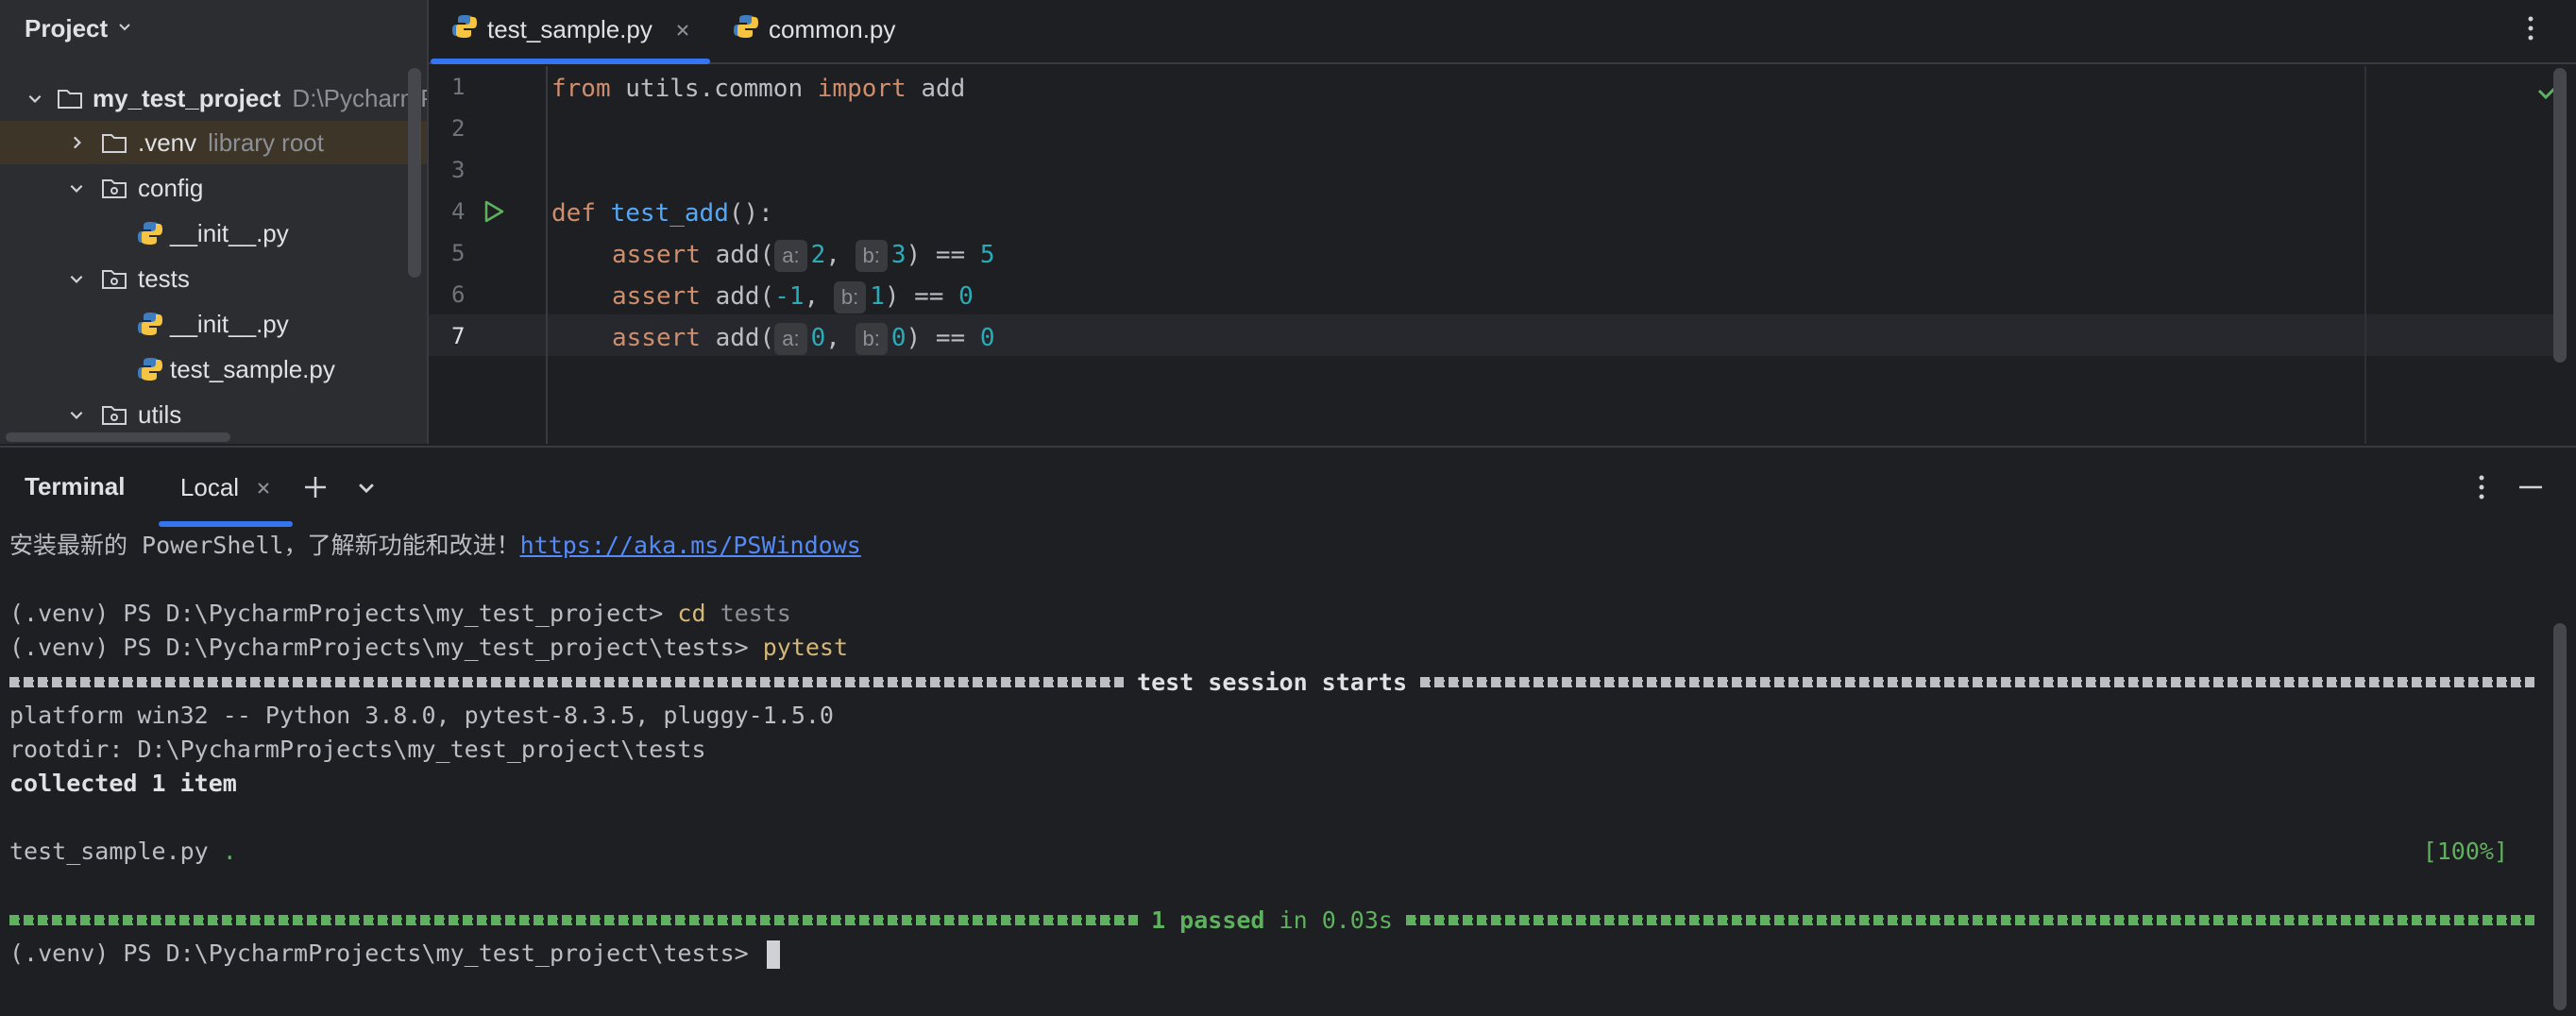 The height and width of the screenshot is (1016, 2576). Describe the element at coordinates (793, 296) in the screenshot. I see `code-line-6: assert add(-1, b: 1) == 0` at that location.